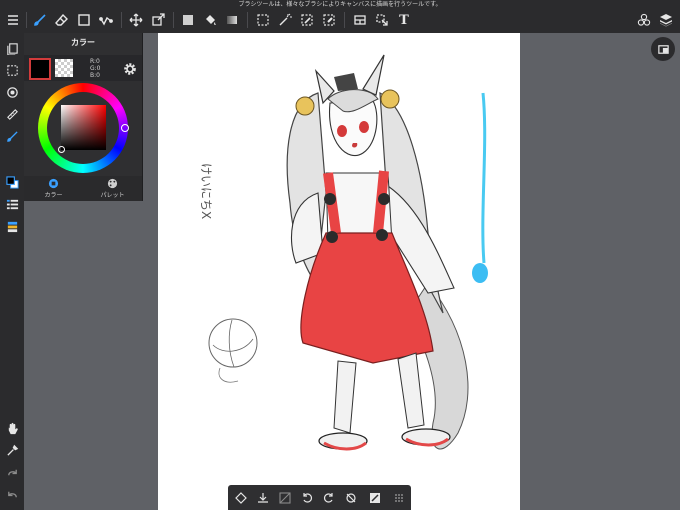  I want to click on window-icon, so click(663, 49).